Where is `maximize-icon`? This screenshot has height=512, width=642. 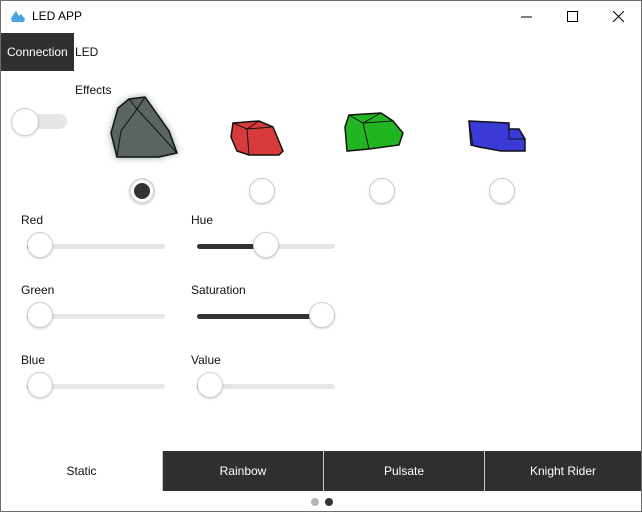
maximize-icon is located at coordinates (572, 16).